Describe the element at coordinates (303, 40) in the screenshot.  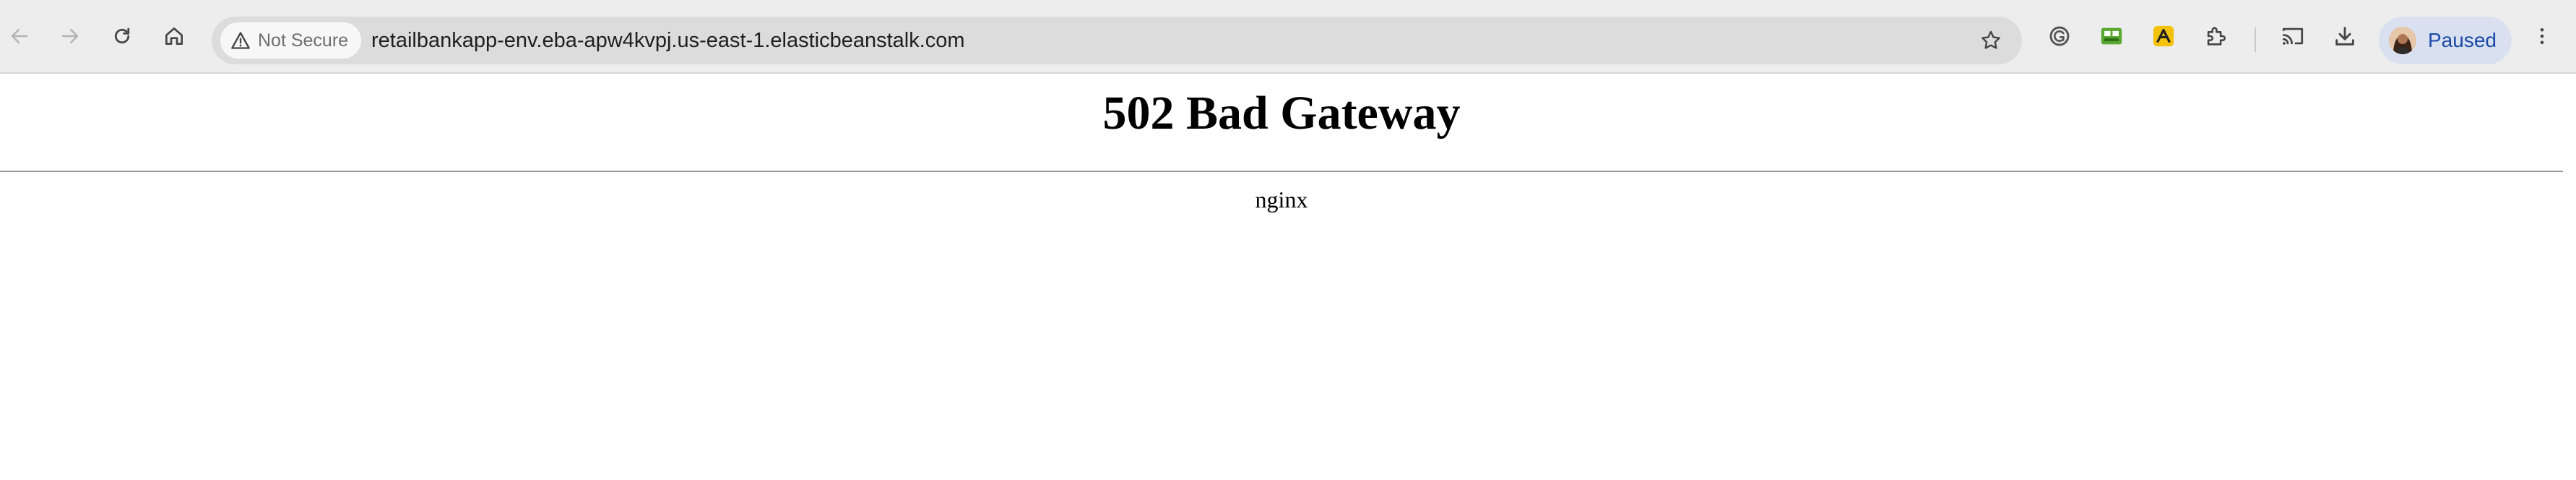
I see `security-chip-label: Not Secure` at that location.